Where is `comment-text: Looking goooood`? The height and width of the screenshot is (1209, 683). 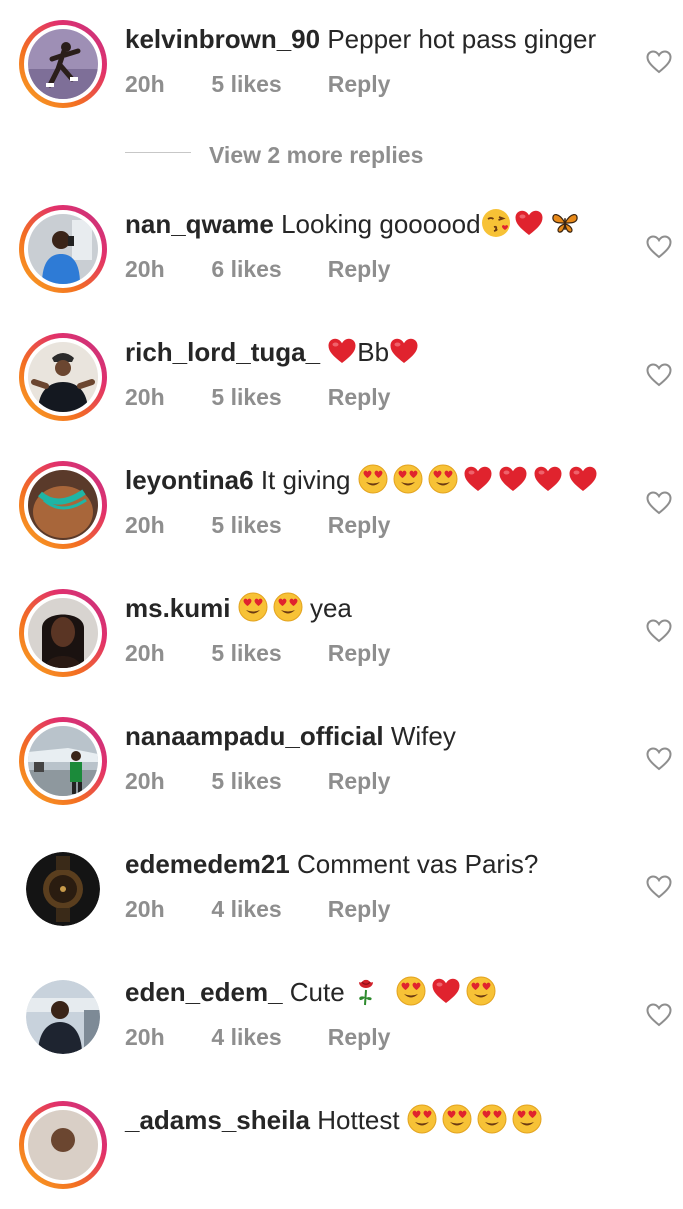 comment-text: Looking goooood is located at coordinates (381, 224).